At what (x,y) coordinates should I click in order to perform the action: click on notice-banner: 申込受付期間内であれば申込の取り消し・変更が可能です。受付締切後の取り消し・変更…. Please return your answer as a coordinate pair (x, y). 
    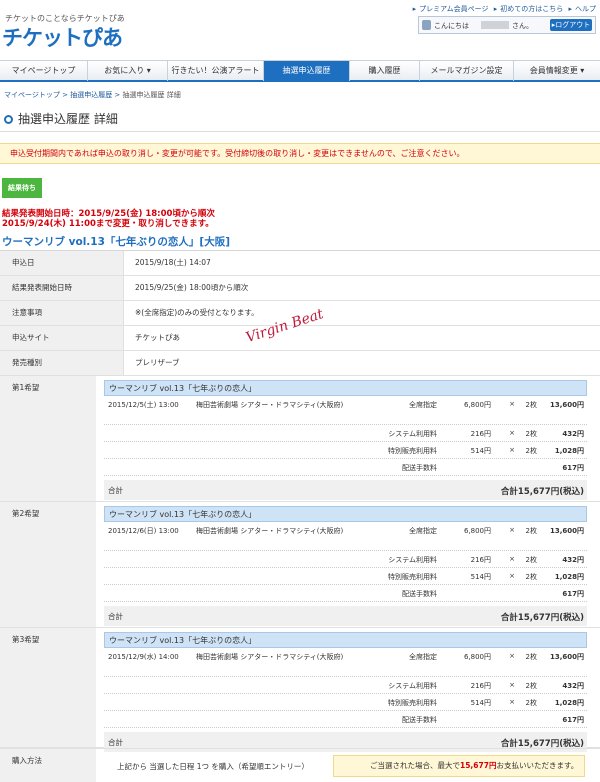
    Looking at the image, I should click on (300, 153).